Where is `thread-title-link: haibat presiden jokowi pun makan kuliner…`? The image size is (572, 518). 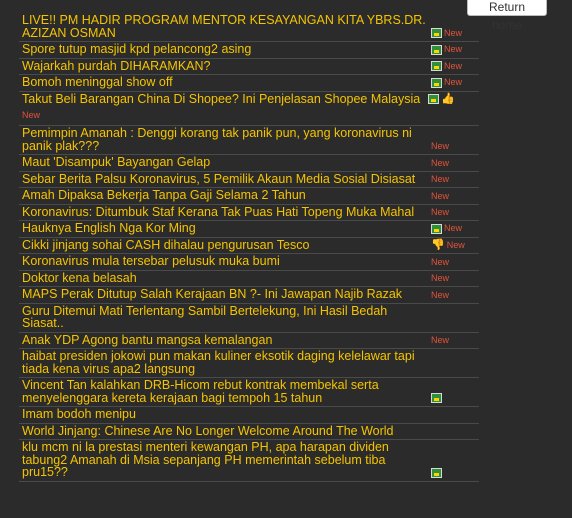
thread-title-link: haibat presiden jokowi pun makan kuliner… is located at coordinates (224, 362).